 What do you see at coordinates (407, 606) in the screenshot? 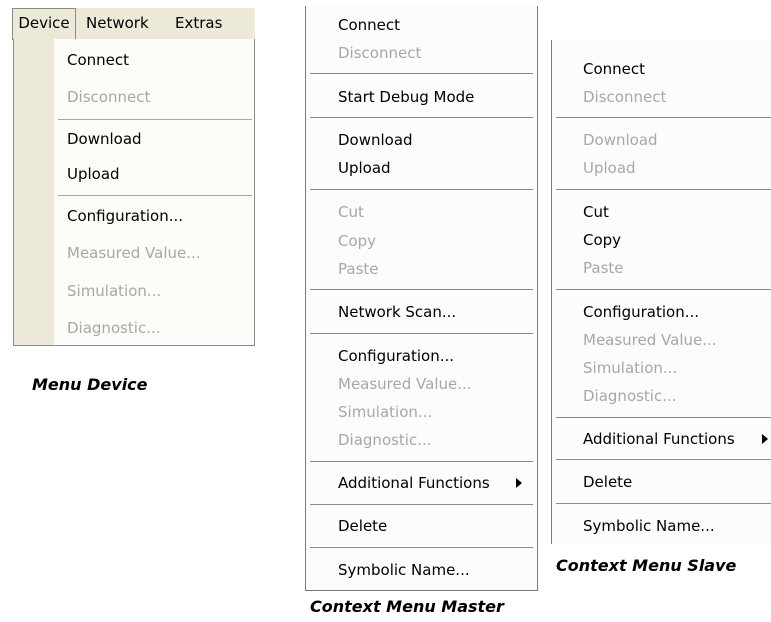
I see `caption-context-menu-master: Context Menu Master` at bounding box center [407, 606].